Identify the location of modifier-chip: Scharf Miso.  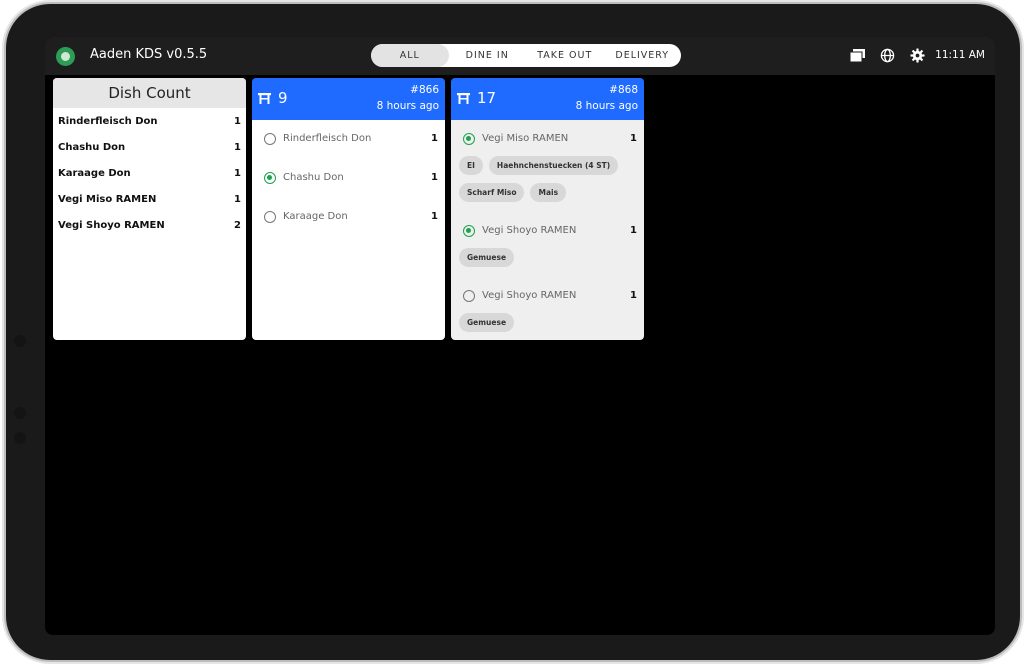
(492, 192).